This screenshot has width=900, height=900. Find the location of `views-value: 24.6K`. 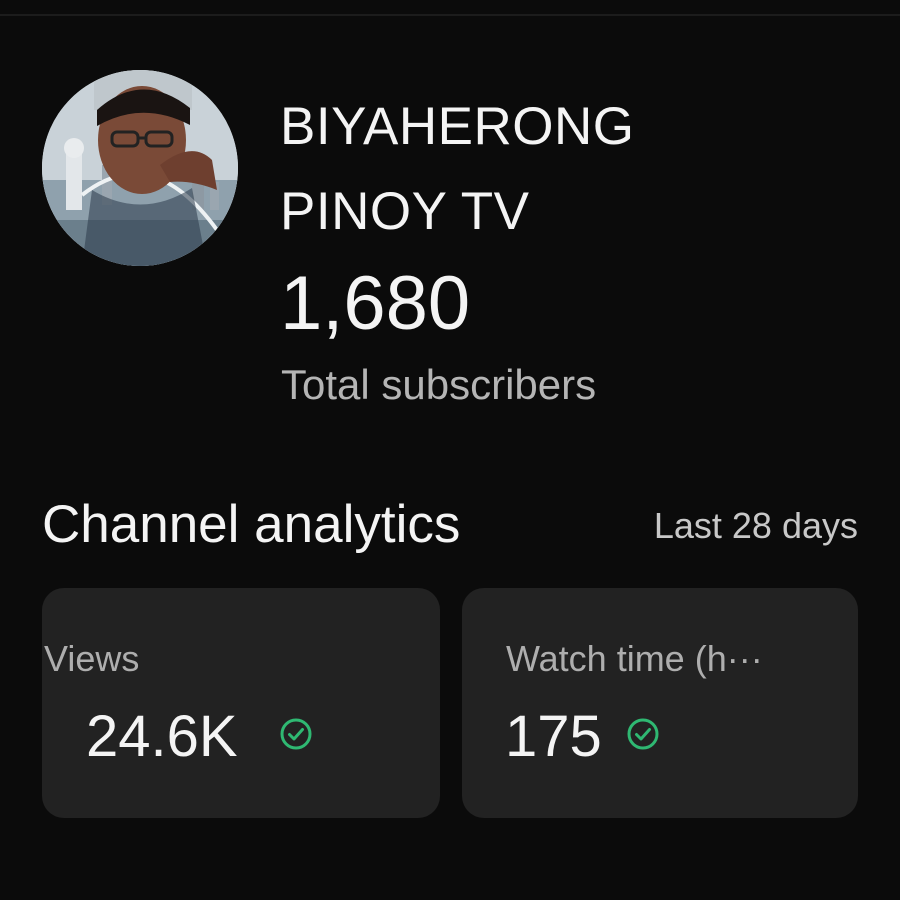

views-value: 24.6K is located at coordinates (162, 736).